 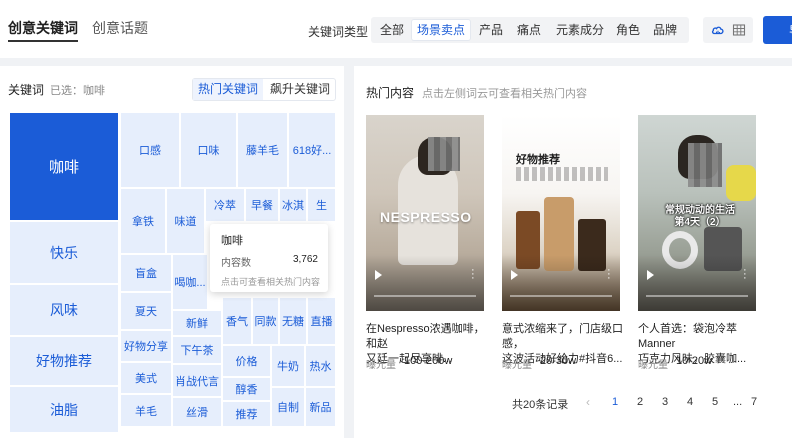 I want to click on hot-content-title: 热门内容, so click(x=390, y=93).